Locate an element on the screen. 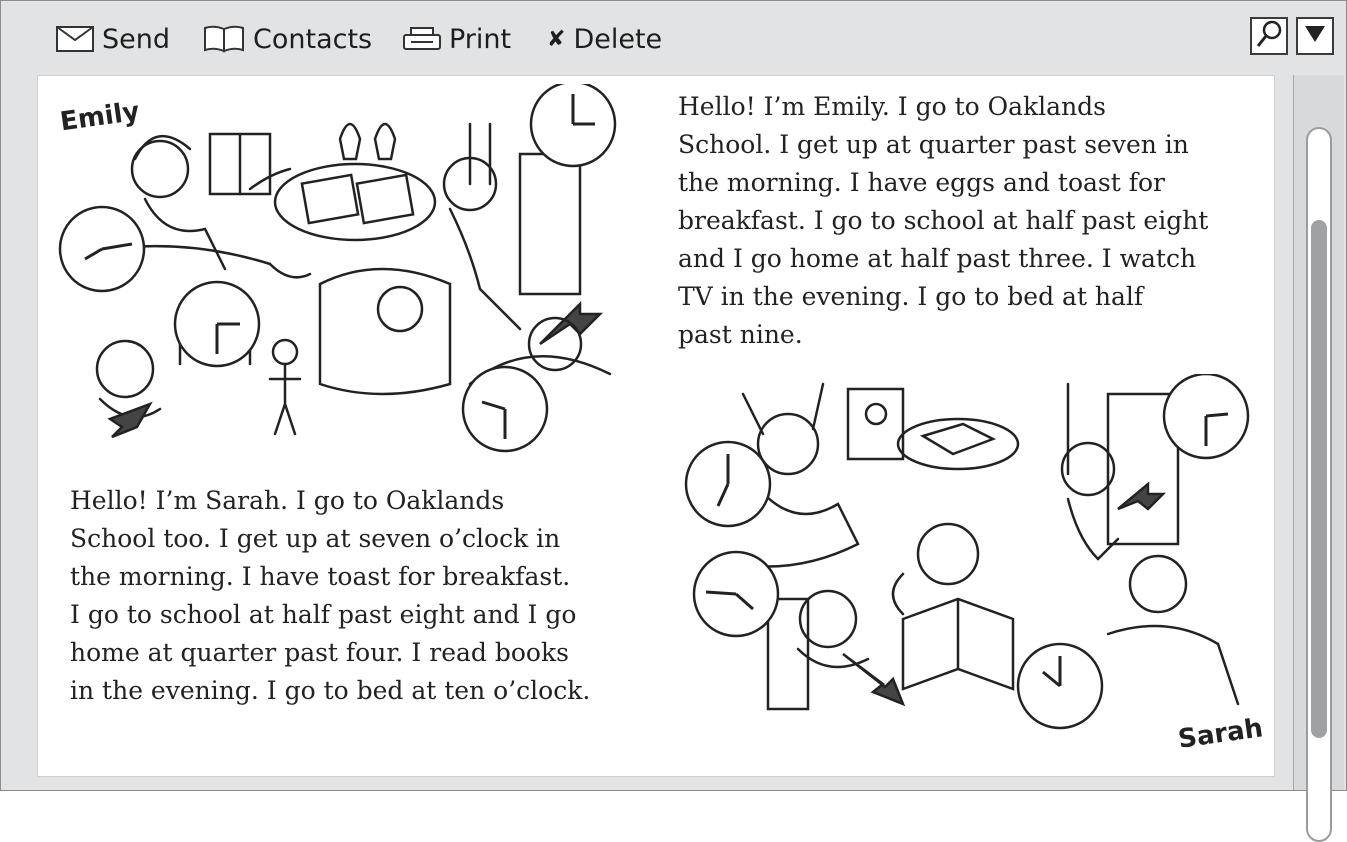 Image resolution: width=1347 pixels, height=842 pixels. contacts-button: Contacts is located at coordinates (287, 39).